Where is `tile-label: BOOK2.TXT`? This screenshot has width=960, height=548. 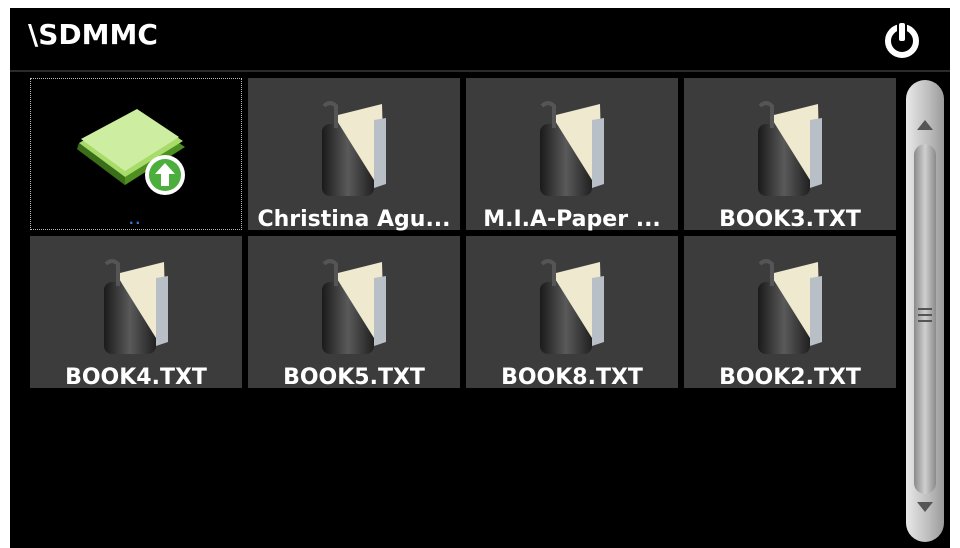
tile-label: BOOK2.TXT is located at coordinates (790, 377).